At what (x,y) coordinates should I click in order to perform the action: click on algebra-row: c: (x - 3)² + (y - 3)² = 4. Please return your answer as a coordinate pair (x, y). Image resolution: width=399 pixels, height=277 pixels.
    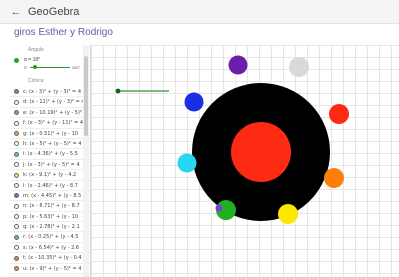
    Looking at the image, I should click on (50, 92).